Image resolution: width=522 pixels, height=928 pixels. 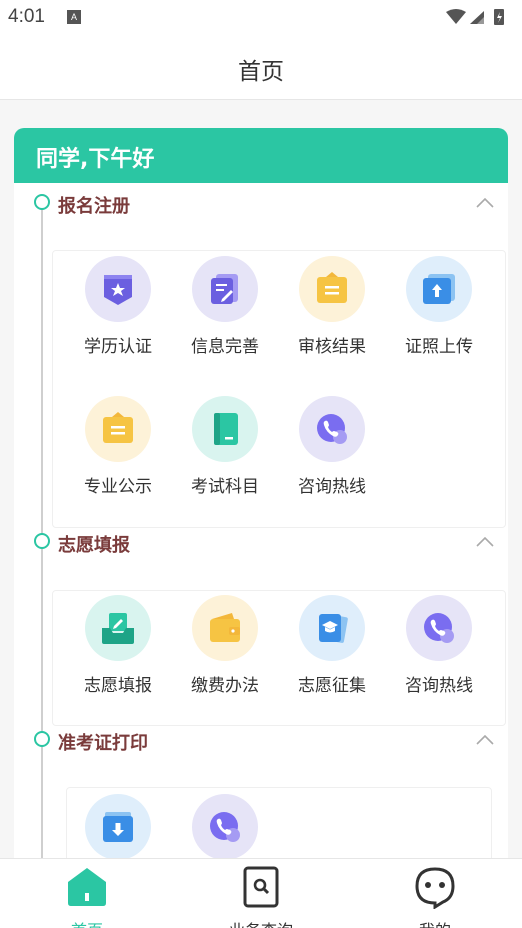 I want to click on tab-label: 首页, so click(x=87, y=922).